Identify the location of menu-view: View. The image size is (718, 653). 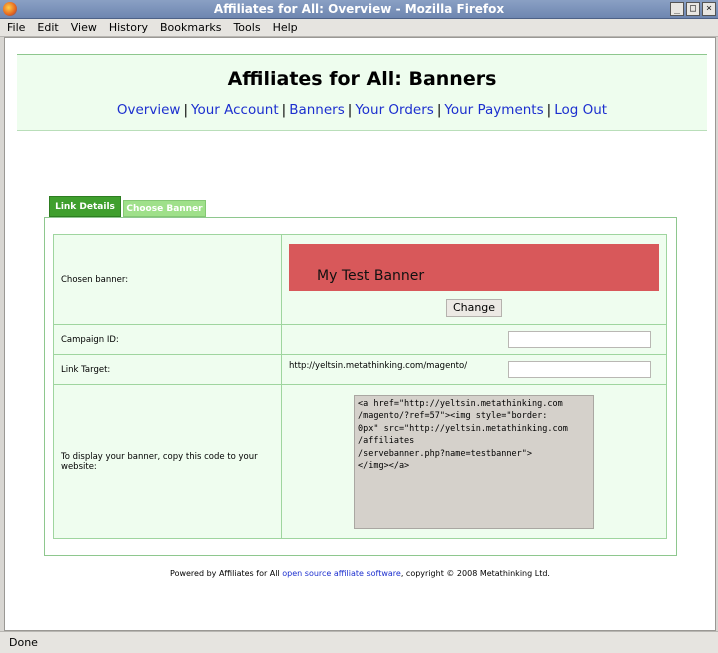
(84, 27).